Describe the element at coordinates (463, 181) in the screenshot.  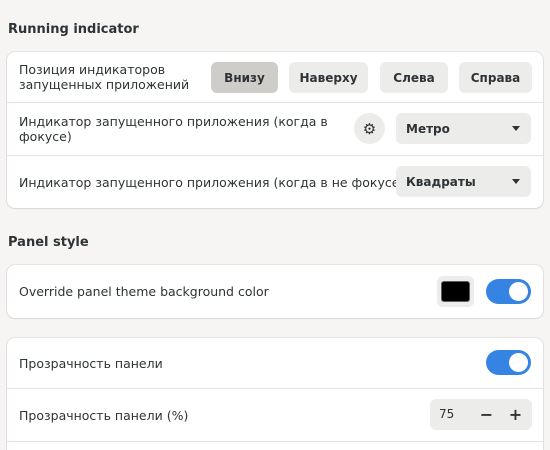
I see `unfocused-indicator-dropdown: Квадраты` at that location.